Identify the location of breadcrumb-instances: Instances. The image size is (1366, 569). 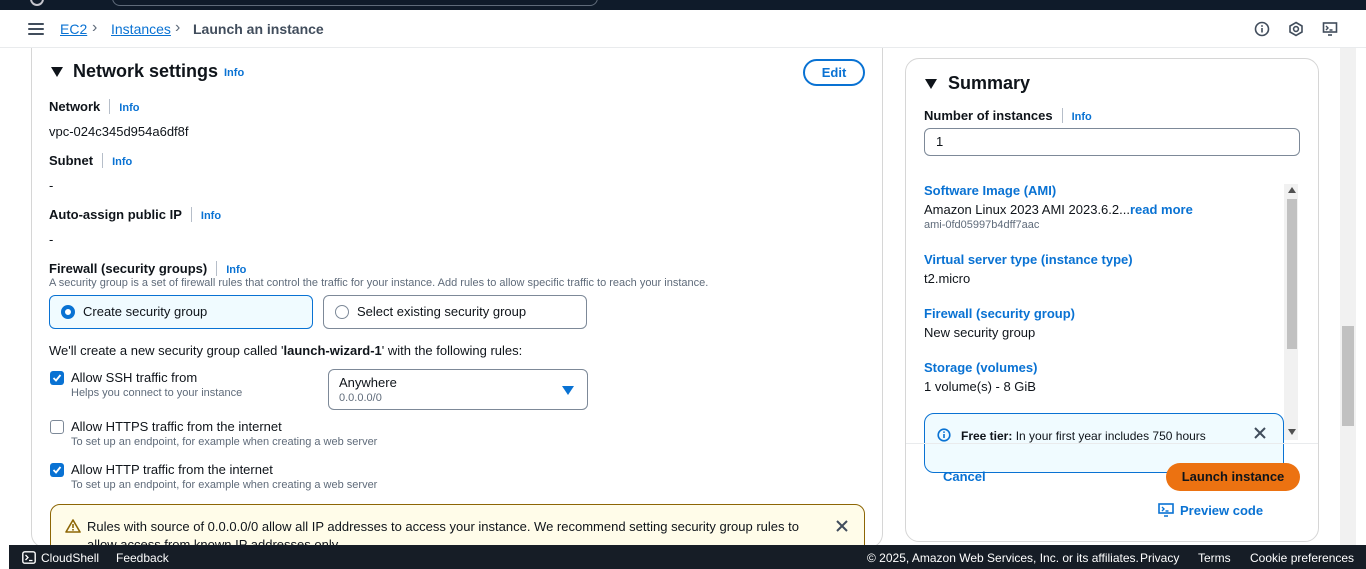
(141, 29).